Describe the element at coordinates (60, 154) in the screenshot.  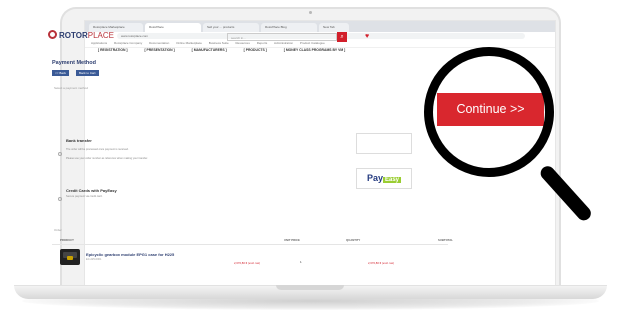
I see `option-bank-radio` at that location.